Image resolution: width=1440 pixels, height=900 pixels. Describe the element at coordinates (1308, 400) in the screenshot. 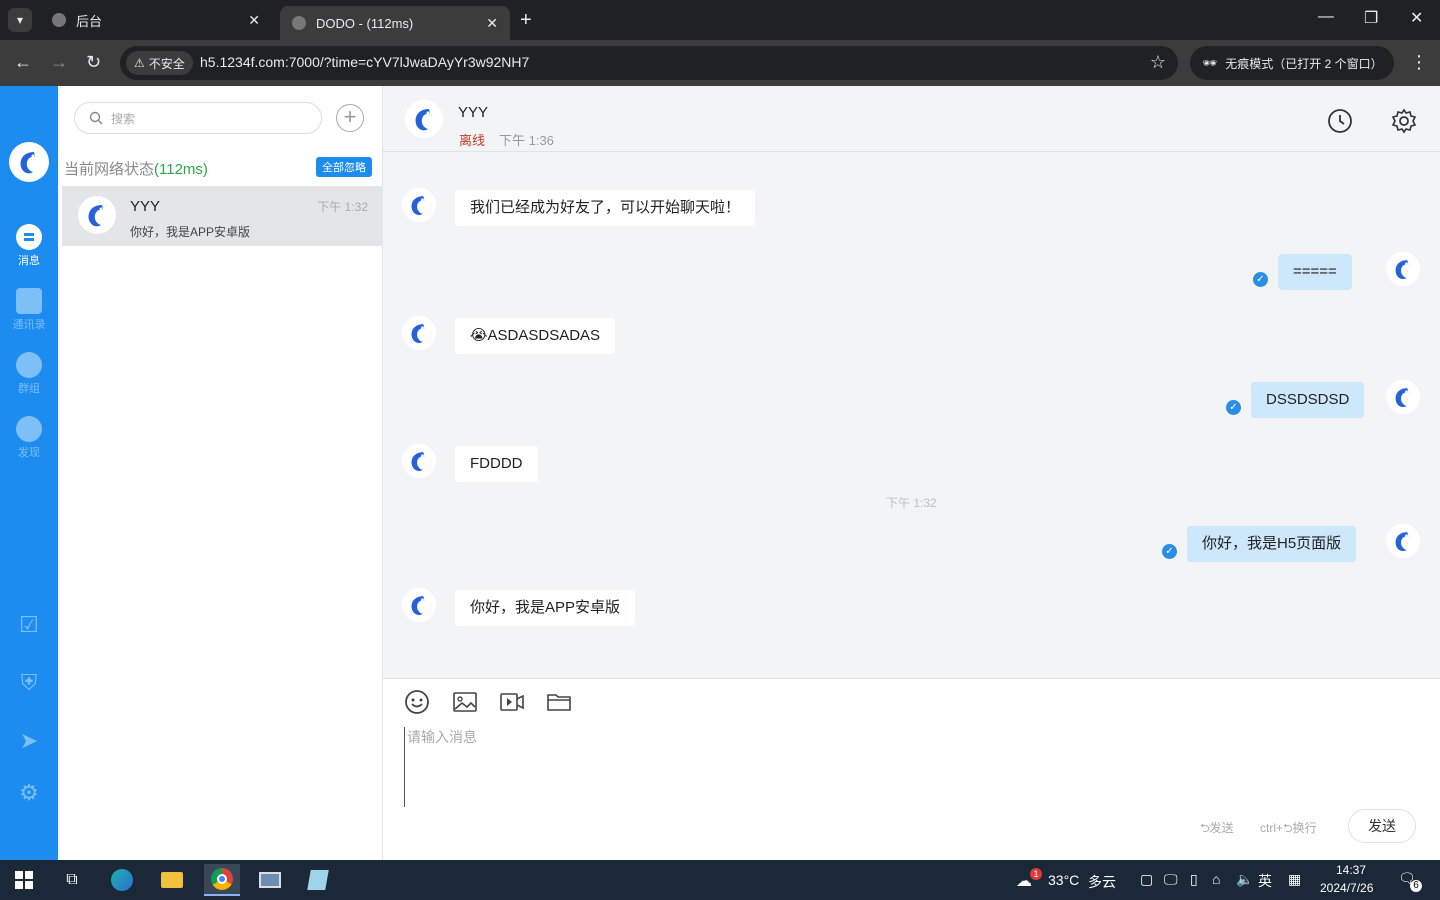

I see `message-bubble: DSSDSDSD` at that location.